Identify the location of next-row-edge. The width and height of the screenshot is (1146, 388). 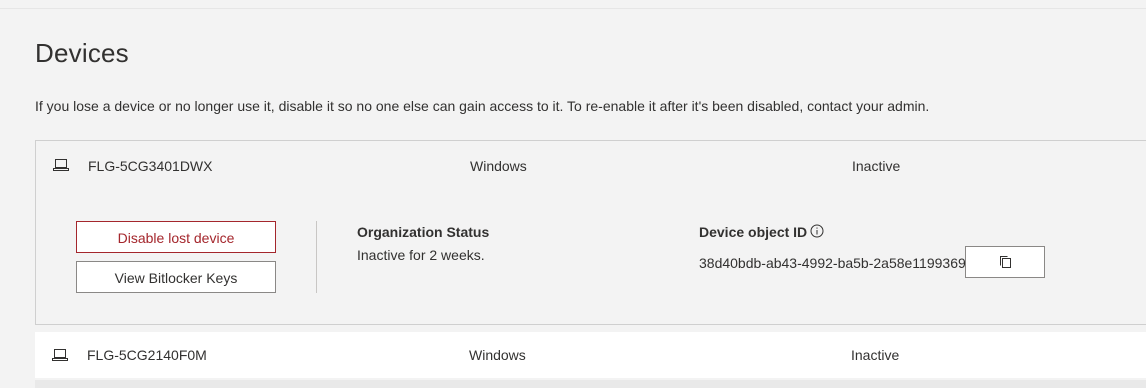
(590, 384).